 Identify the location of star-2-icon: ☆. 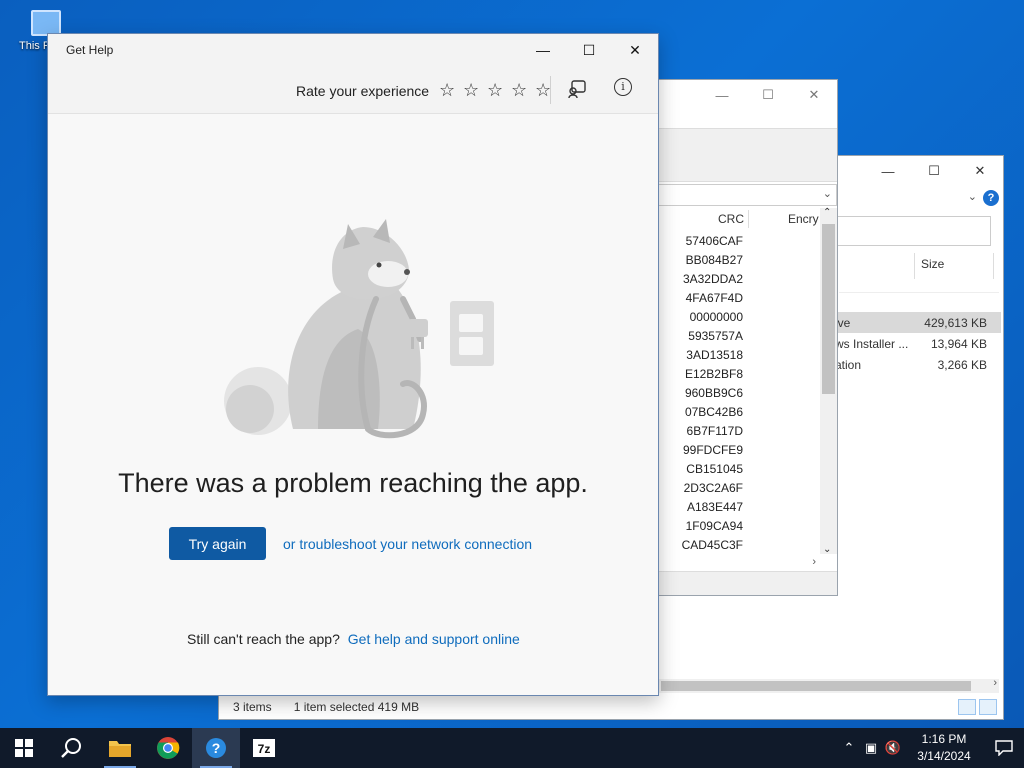
(471, 90).